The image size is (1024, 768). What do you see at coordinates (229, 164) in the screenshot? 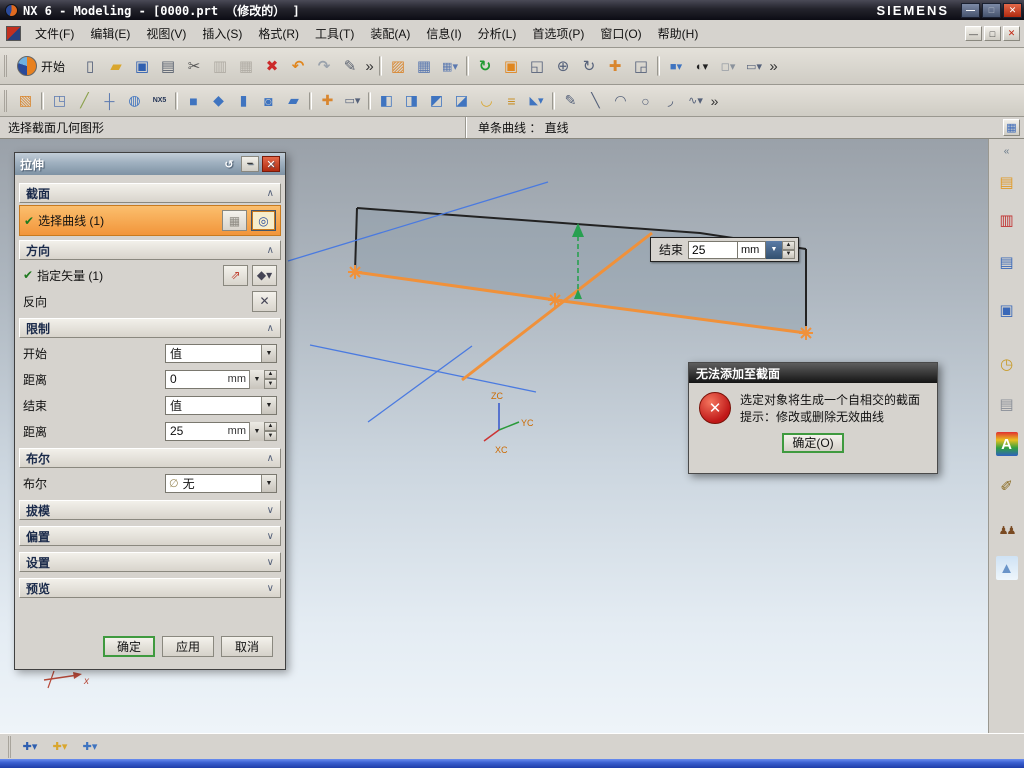
I see `dialog-reset-button: ↺` at bounding box center [229, 164].